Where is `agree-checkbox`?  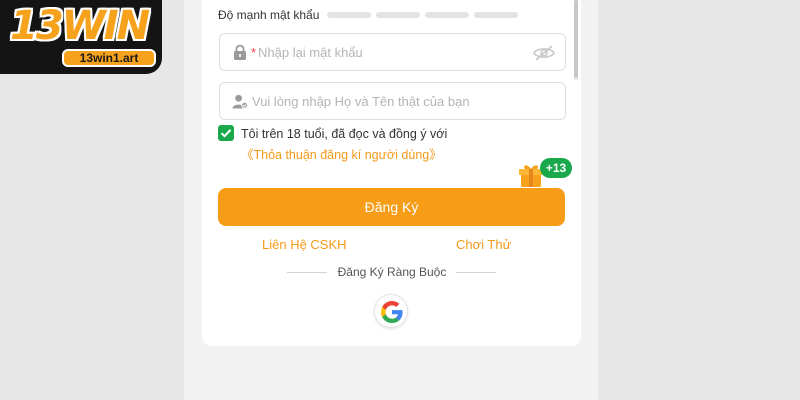 agree-checkbox is located at coordinates (226, 133).